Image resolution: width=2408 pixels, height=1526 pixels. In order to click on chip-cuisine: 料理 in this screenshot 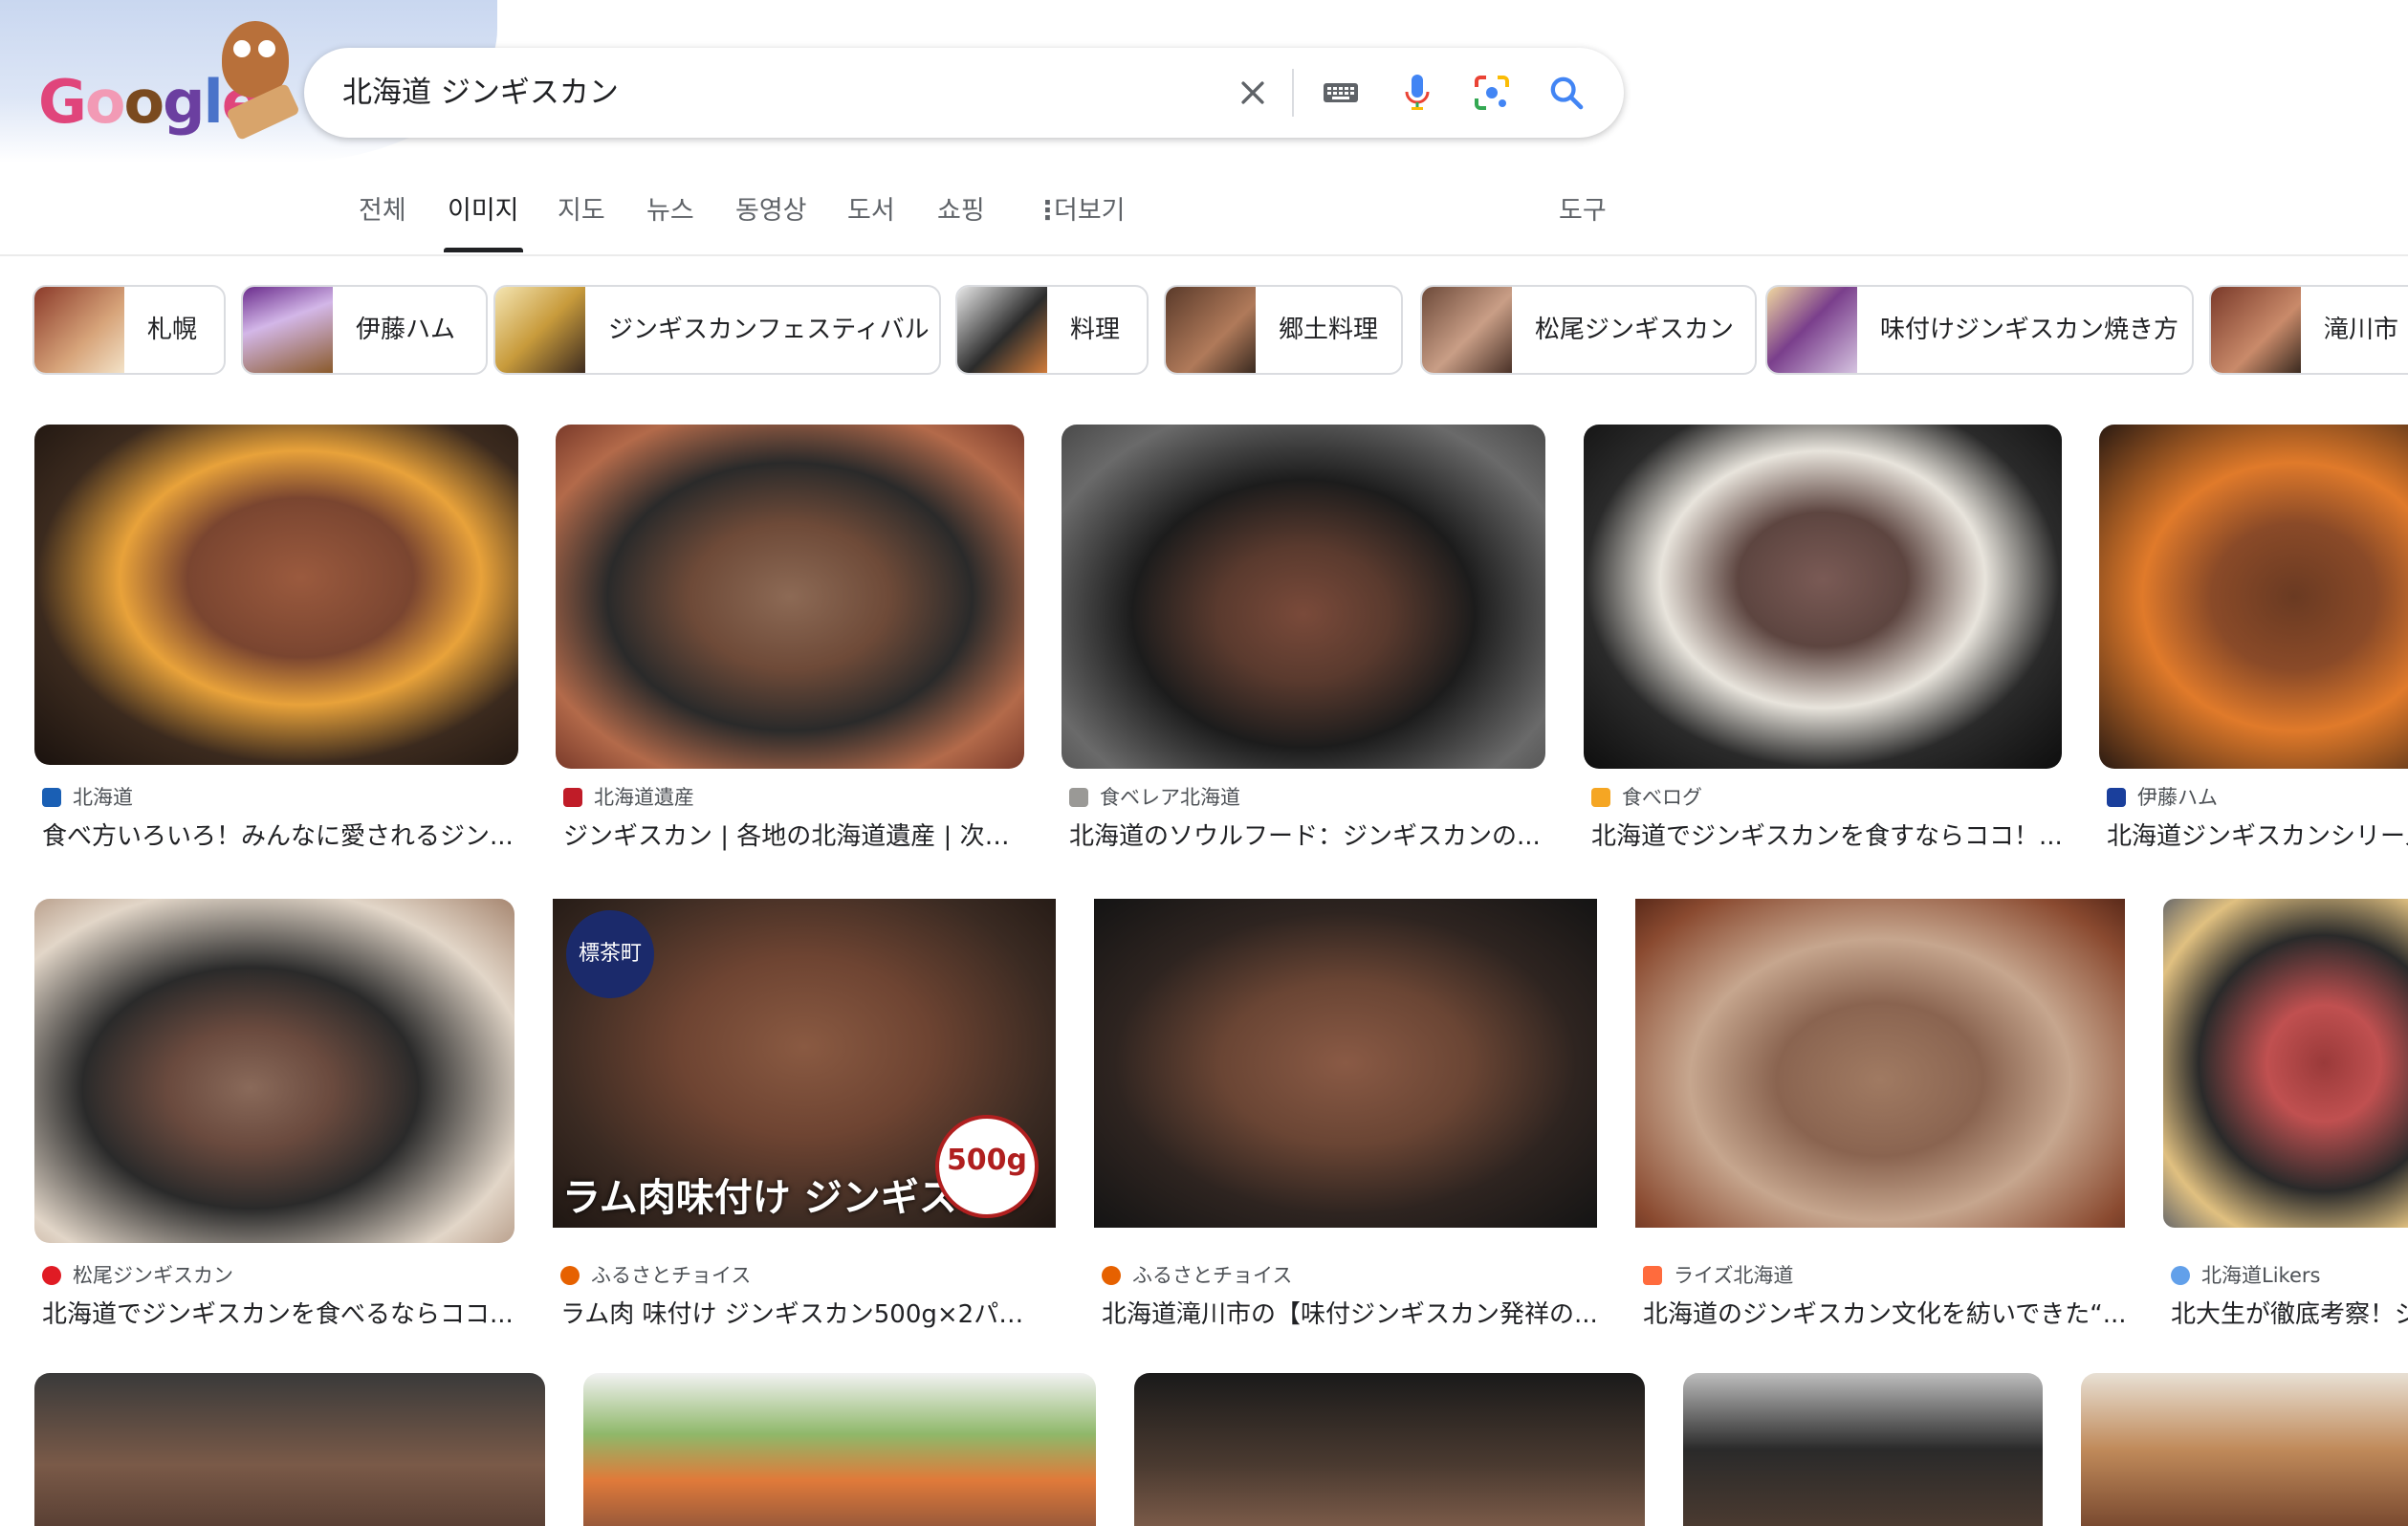, I will do `click(1052, 330)`.